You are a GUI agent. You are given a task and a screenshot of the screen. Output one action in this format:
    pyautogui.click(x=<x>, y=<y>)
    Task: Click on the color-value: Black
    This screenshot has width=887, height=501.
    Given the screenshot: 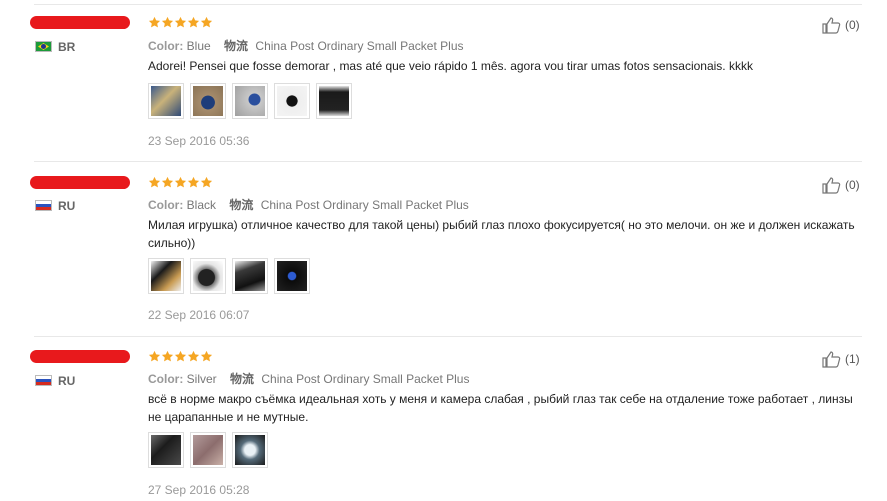 What is the action you would take?
    pyautogui.click(x=201, y=205)
    